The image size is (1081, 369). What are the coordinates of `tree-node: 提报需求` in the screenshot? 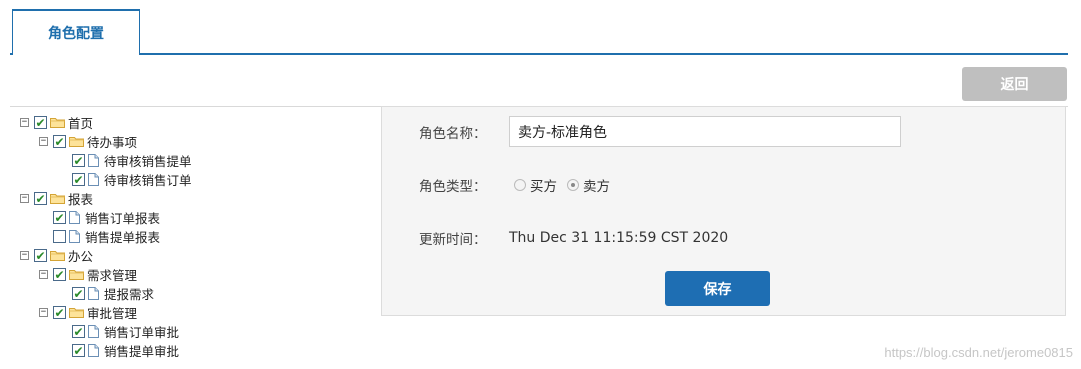 It's located at (200, 293).